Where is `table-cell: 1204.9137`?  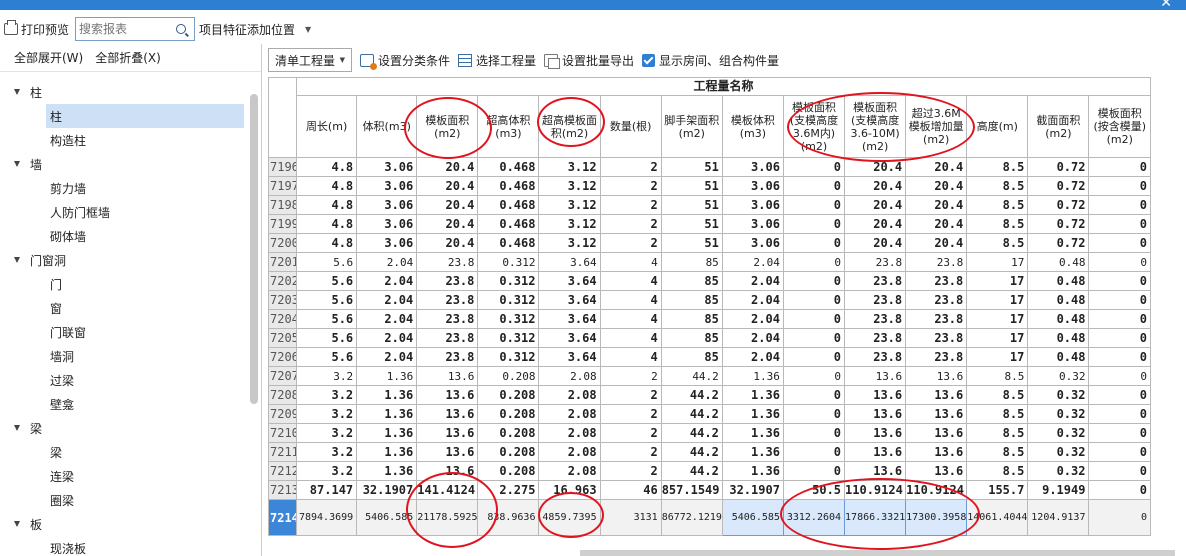
table-cell: 1204.9137 is located at coordinates (1058, 517).